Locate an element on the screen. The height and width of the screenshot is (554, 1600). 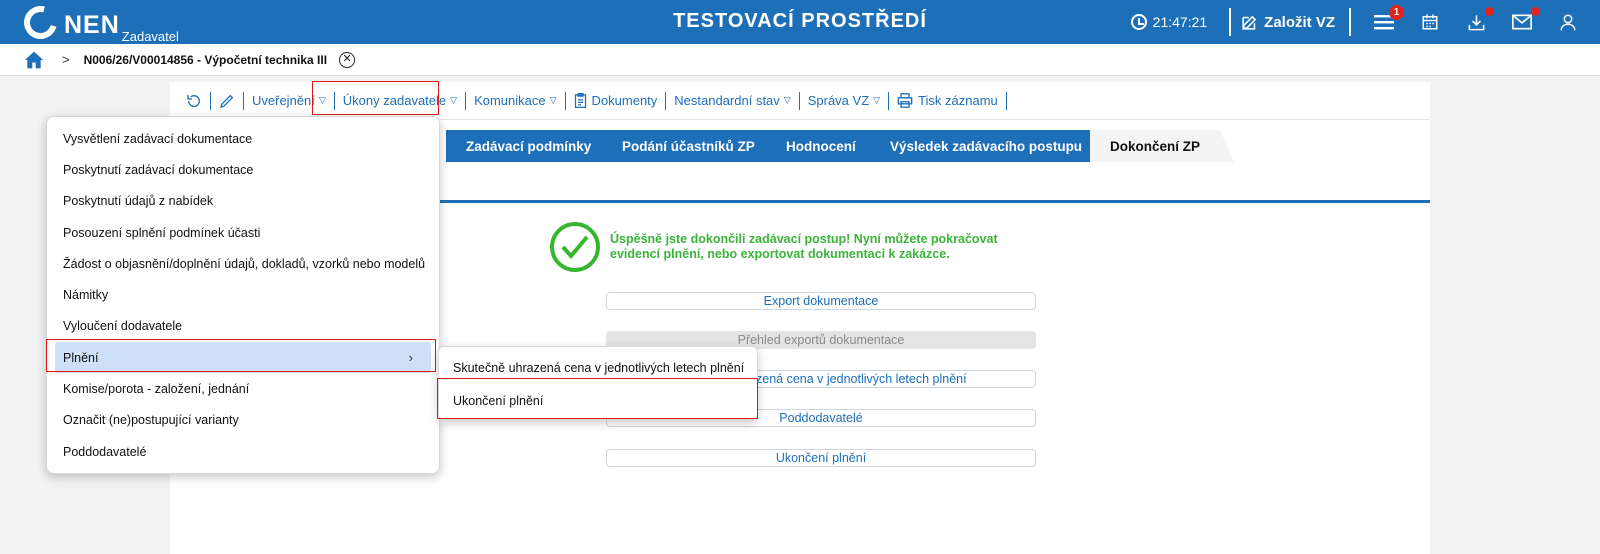
toolbar-komunikace: Komunikace ▽ is located at coordinates (516, 100).